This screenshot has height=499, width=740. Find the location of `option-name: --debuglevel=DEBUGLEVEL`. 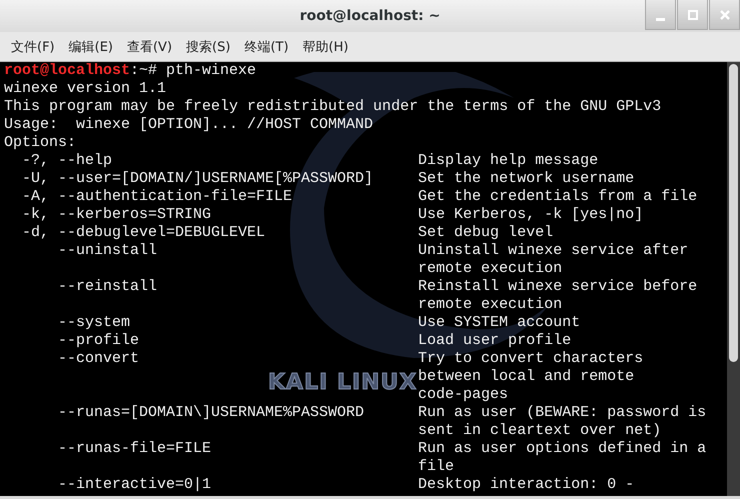

option-name: --debuglevel=DEBUGLEVEL is located at coordinates (162, 233).